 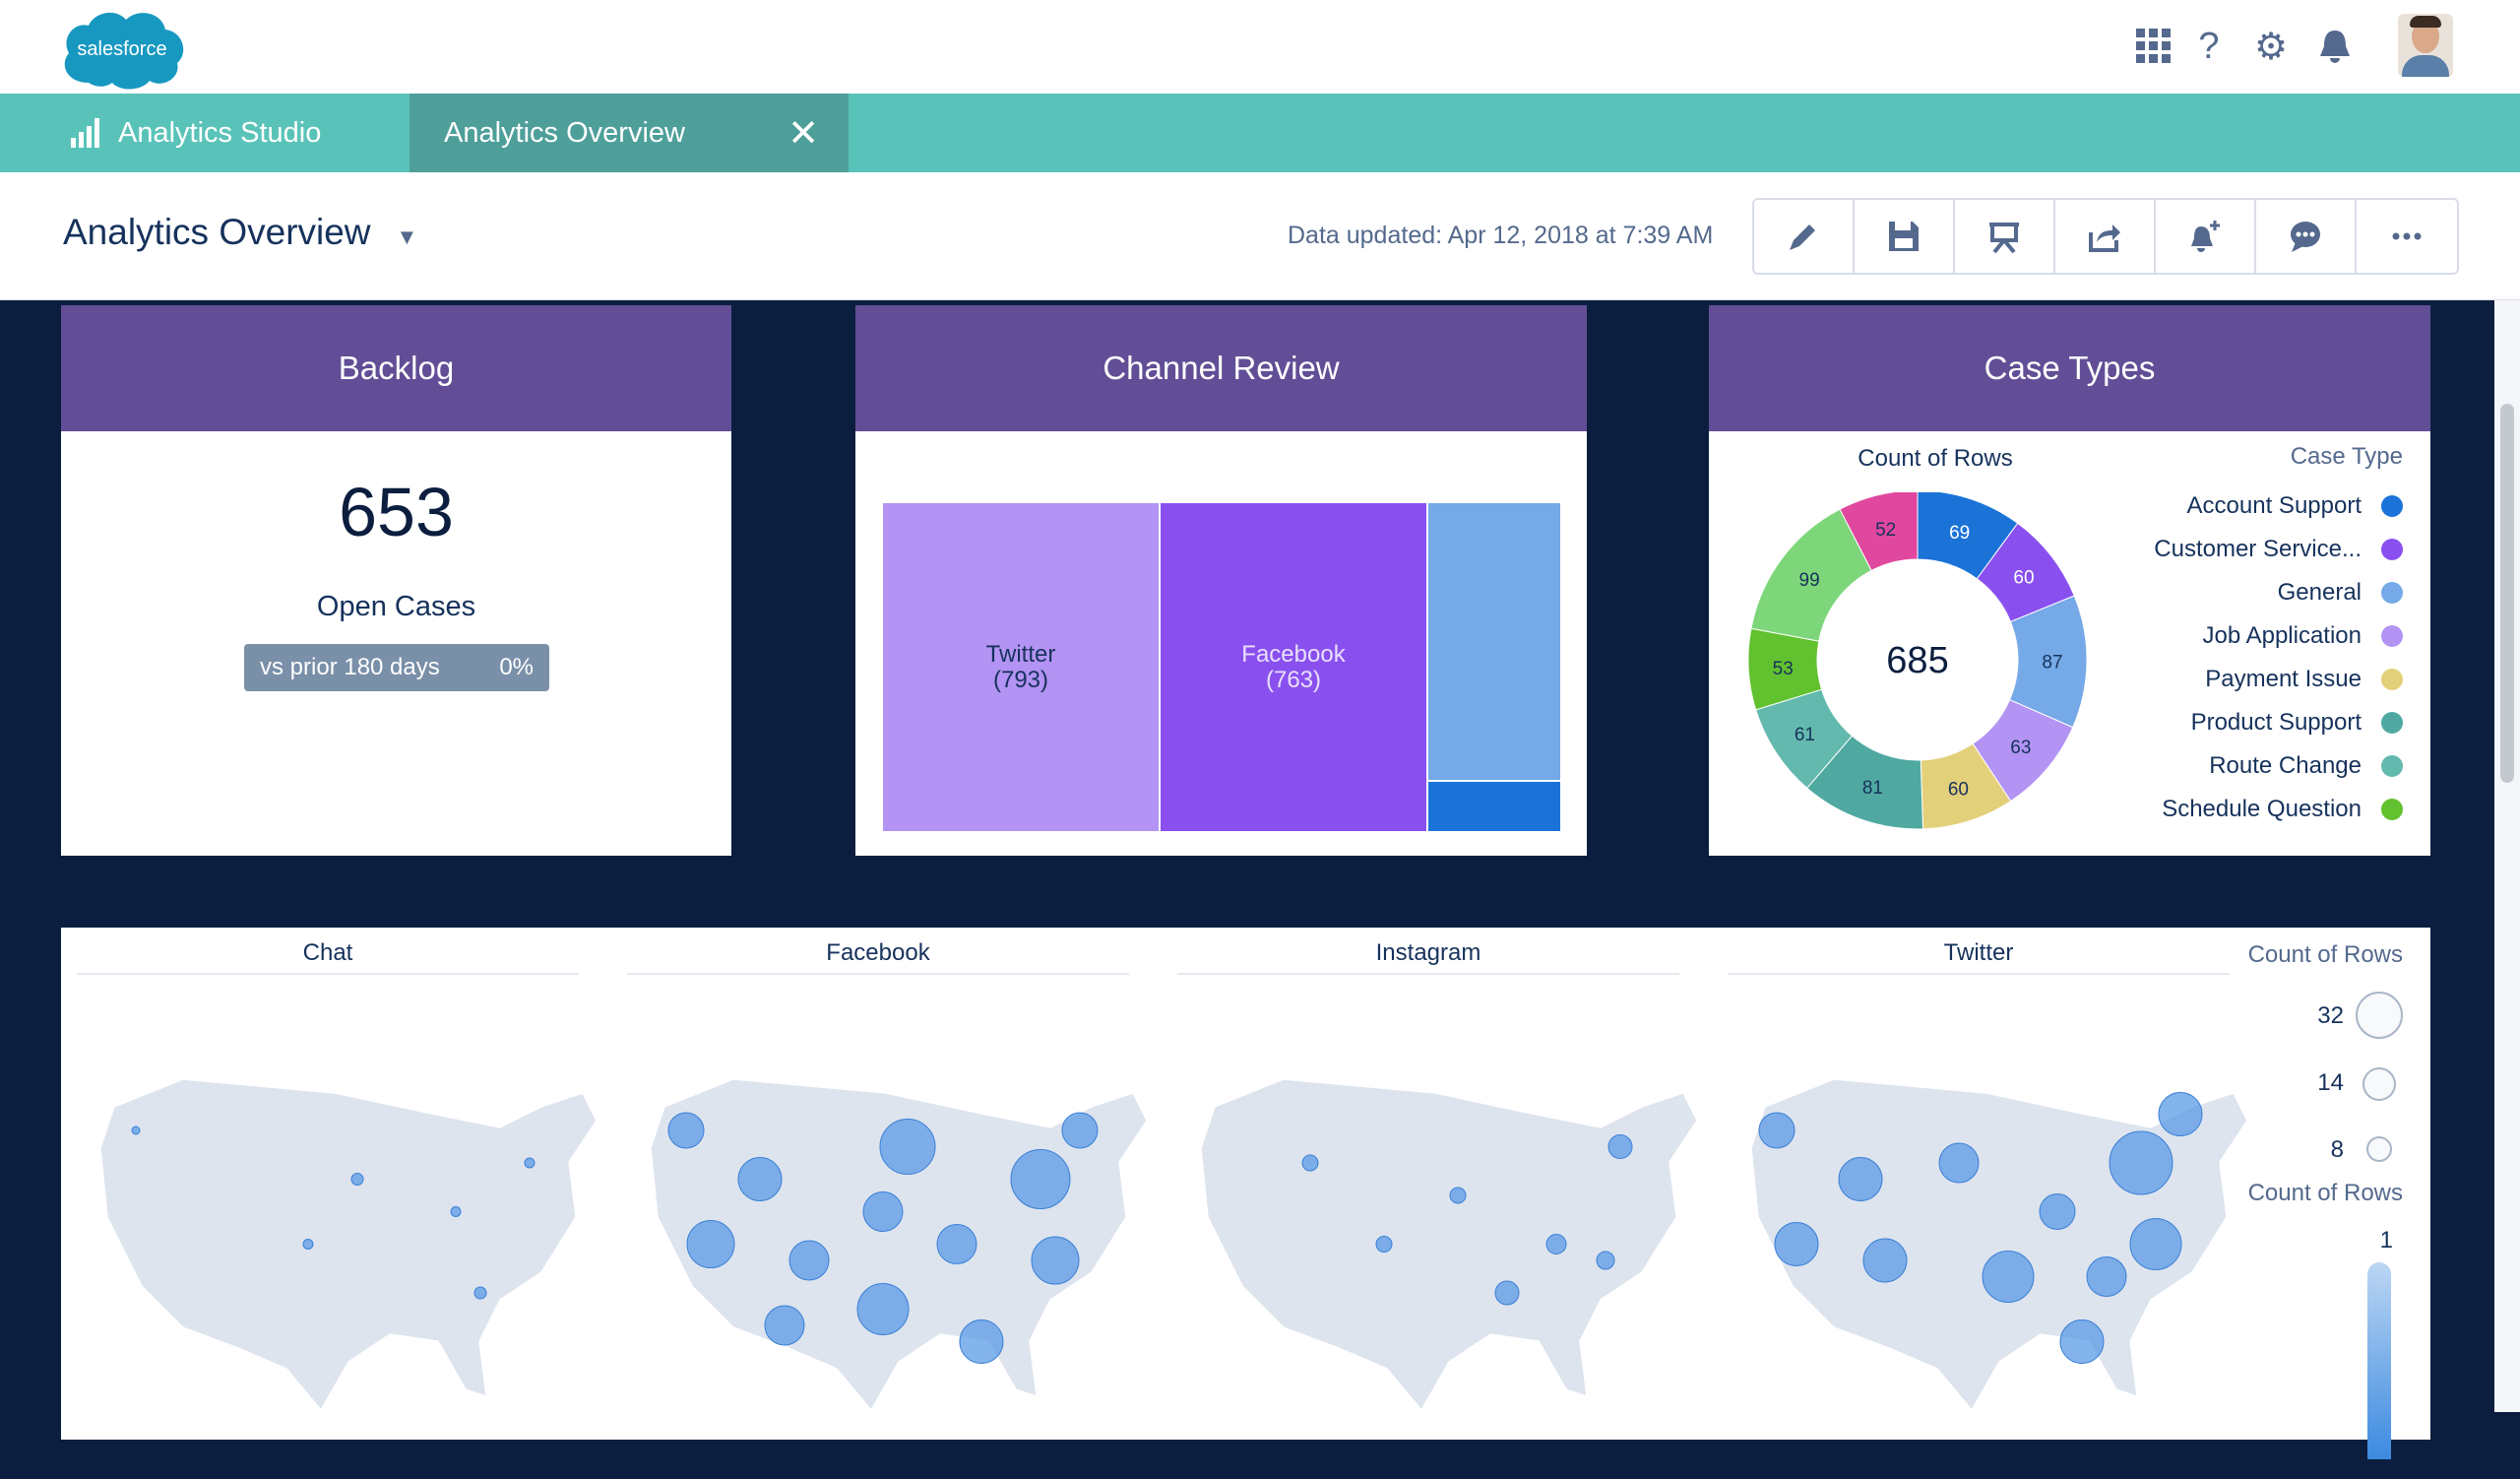 What do you see at coordinates (1428, 957) in the screenshot?
I see `map-title-instagram: Instagram` at bounding box center [1428, 957].